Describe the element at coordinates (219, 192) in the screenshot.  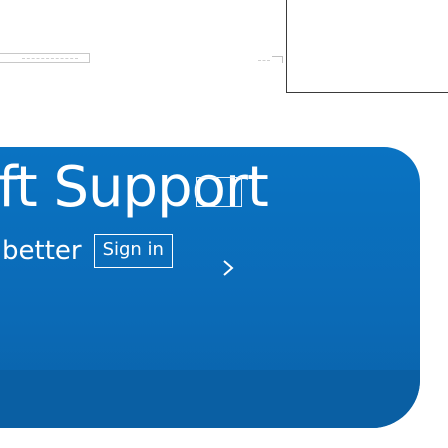
I see `focus-outline` at that location.